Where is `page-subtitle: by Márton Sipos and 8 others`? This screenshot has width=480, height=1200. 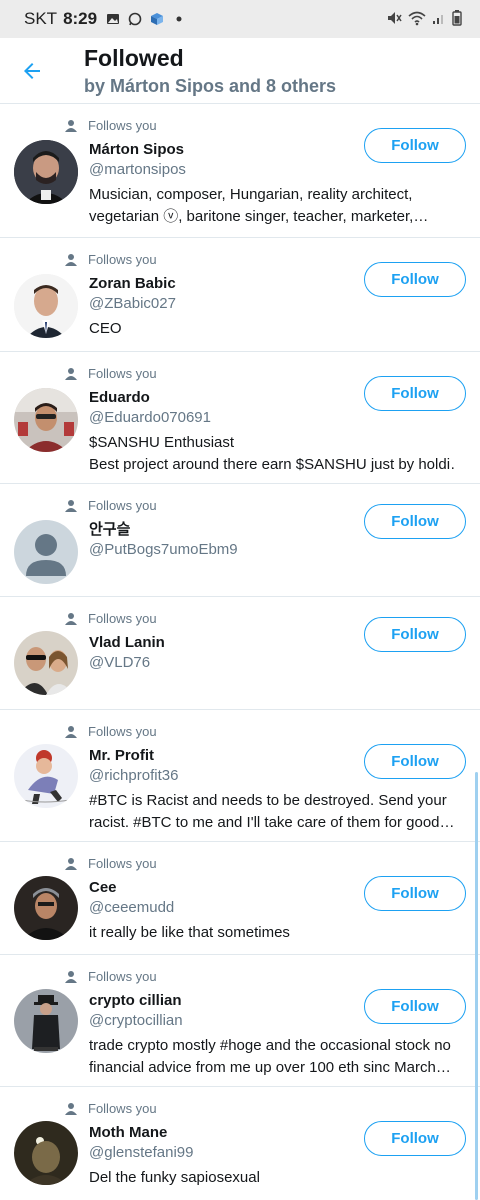 page-subtitle: by Márton Sipos and 8 others is located at coordinates (210, 85).